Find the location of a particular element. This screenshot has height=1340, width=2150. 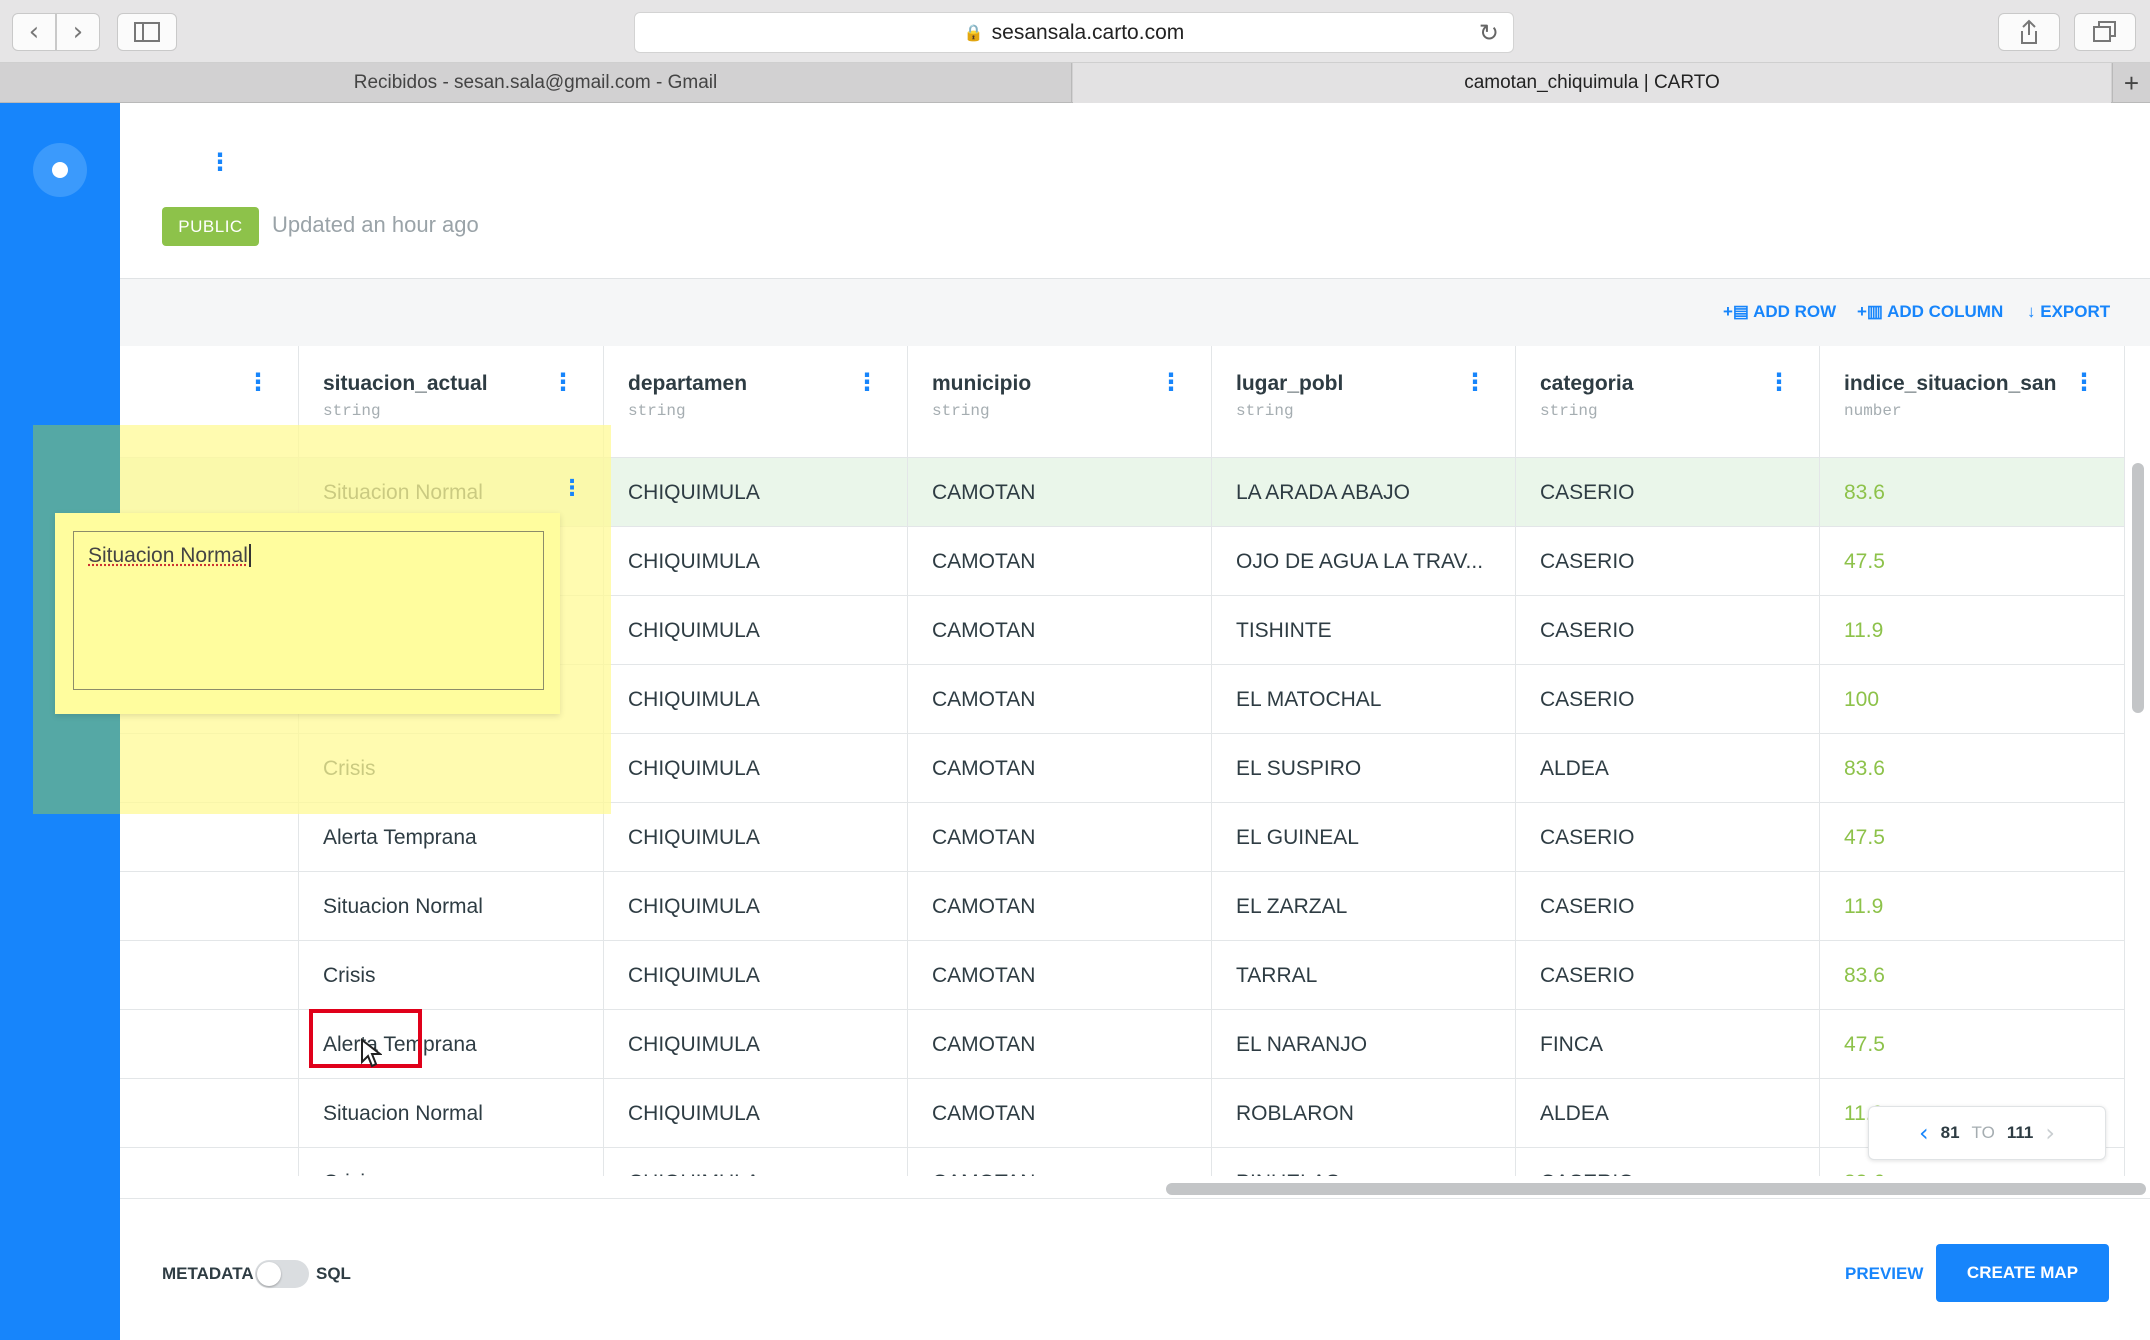

table-cell: EL GUINEAL is located at coordinates (1364, 837).